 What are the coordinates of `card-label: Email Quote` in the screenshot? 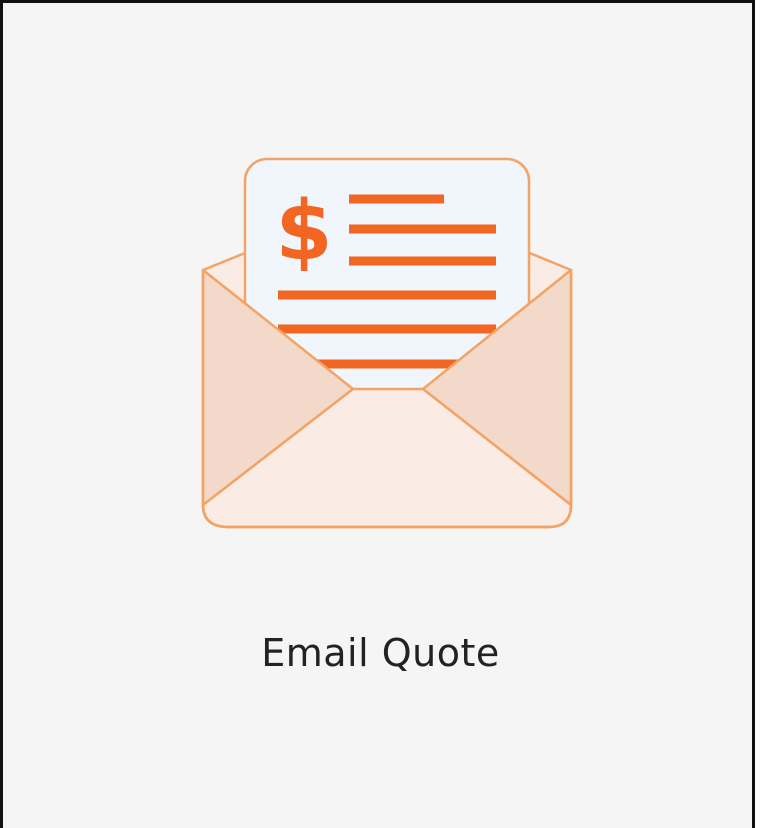 It's located at (380, 653).